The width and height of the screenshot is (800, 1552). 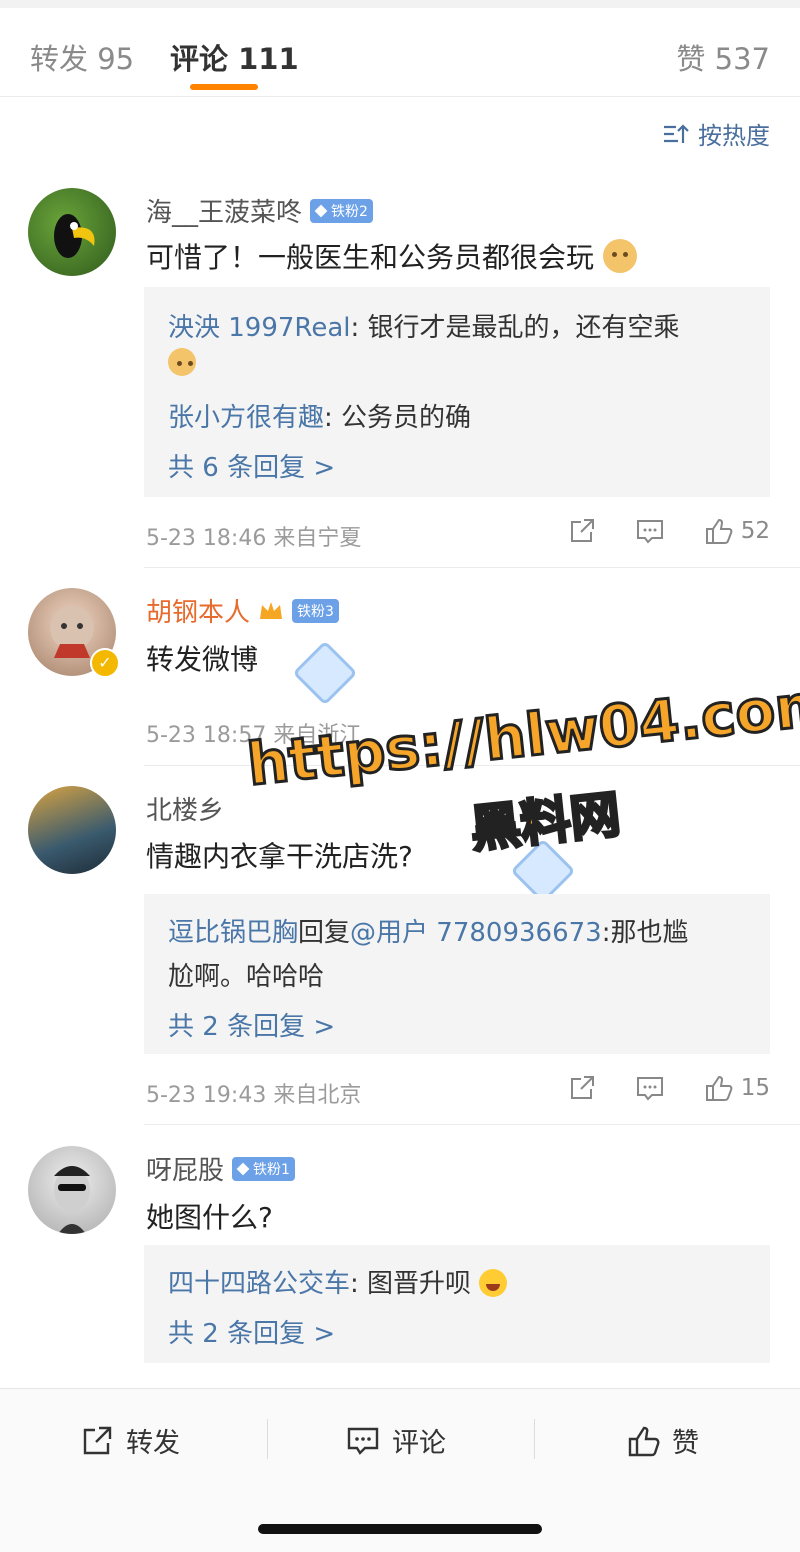 I want to click on laughing-emoji, so click(x=493, y=1283).